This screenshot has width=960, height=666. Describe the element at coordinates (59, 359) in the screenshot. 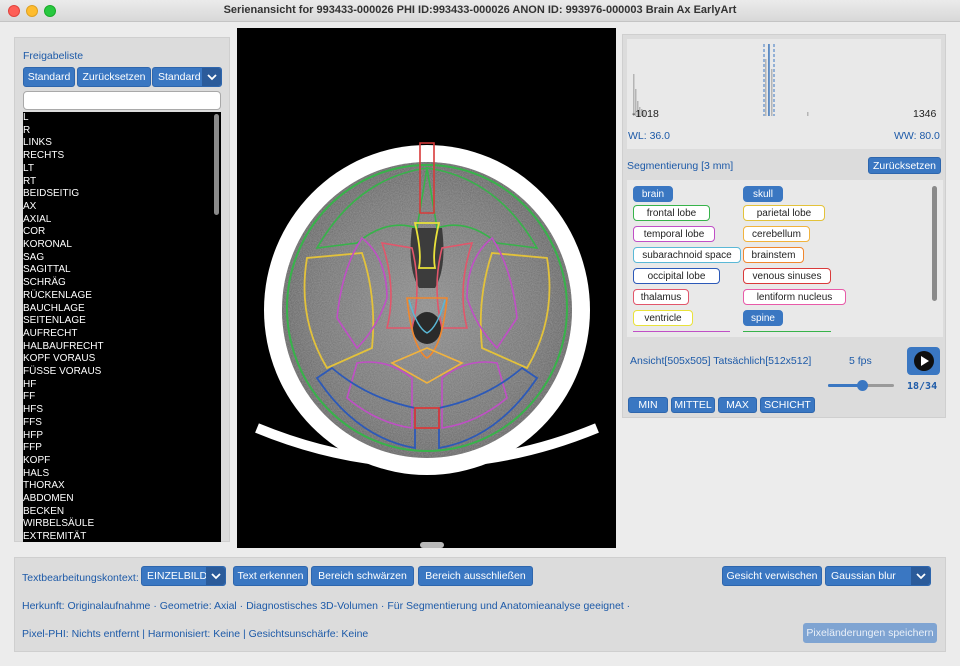

I see `release-list-item: KOPF VORAUS` at that location.